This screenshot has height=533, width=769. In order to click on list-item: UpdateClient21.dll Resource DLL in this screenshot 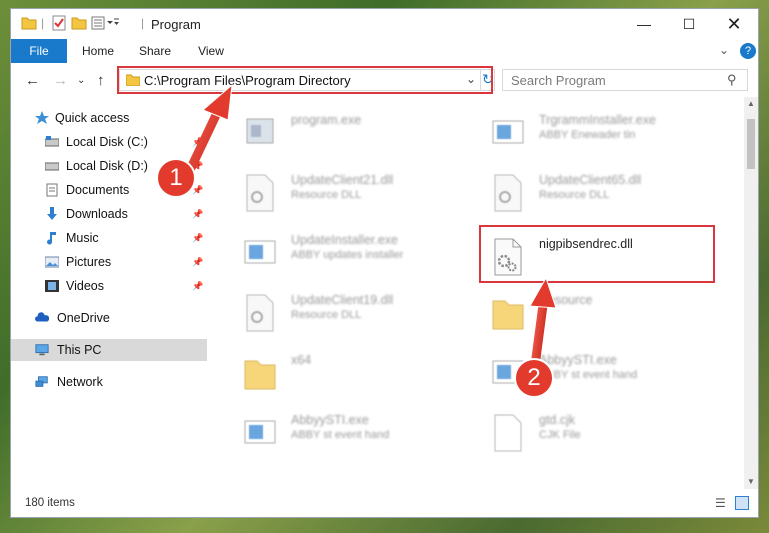, I will do `click(363, 194)`.